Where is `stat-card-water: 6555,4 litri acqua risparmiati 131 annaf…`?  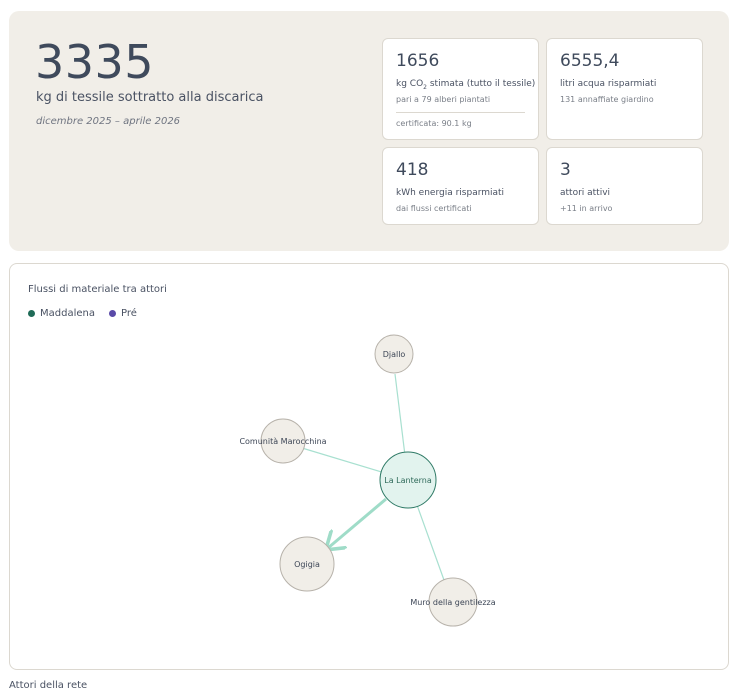 stat-card-water: 6555,4 litri acqua risparmiati 131 annaf… is located at coordinates (624, 89).